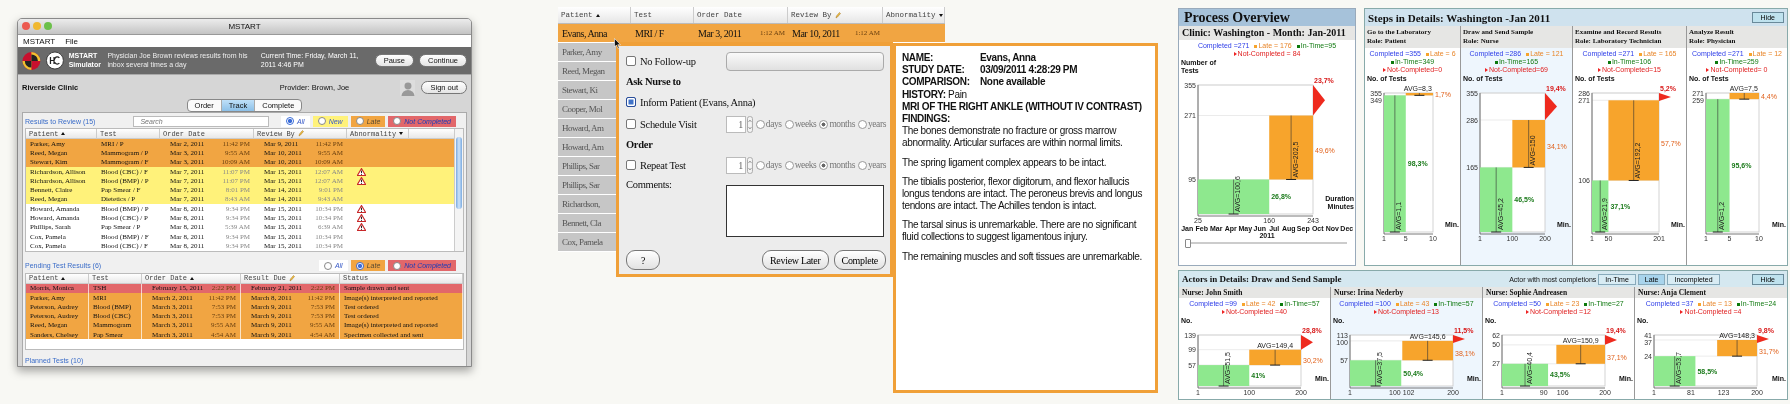 The height and width of the screenshot is (404, 1790). What do you see at coordinates (1188, 243) in the screenshot?
I see `slider-thumb` at bounding box center [1188, 243].